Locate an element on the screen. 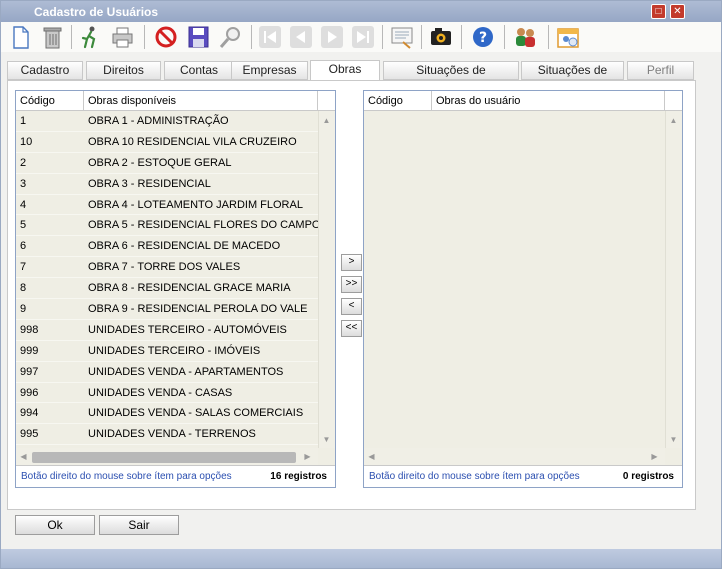 Image resolution: width=722 pixels, height=569 pixels. cell-work-name: UNIDADES TERCEIRO - AUTOMÓVEIS is located at coordinates (187, 329).